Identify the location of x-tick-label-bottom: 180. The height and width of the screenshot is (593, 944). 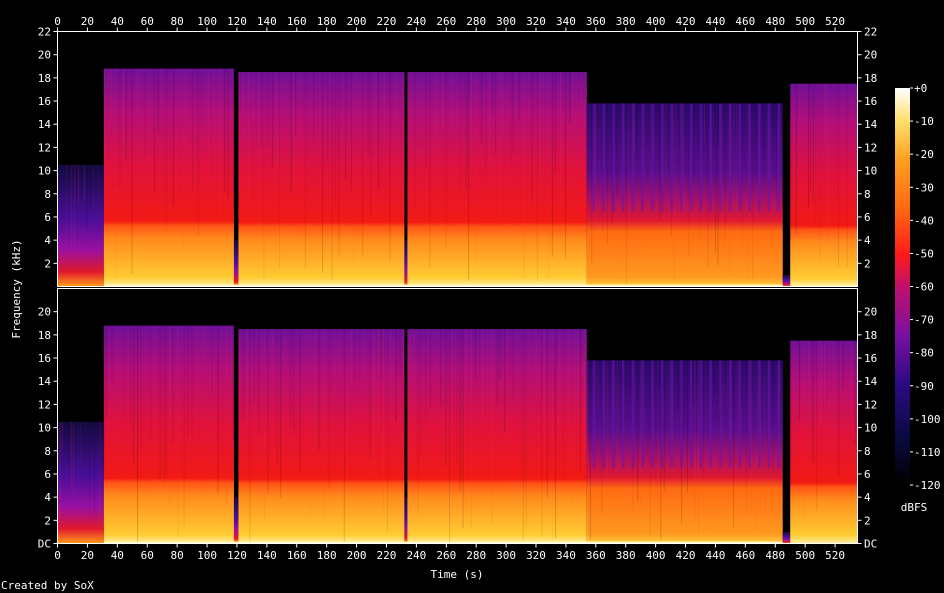
(327, 555).